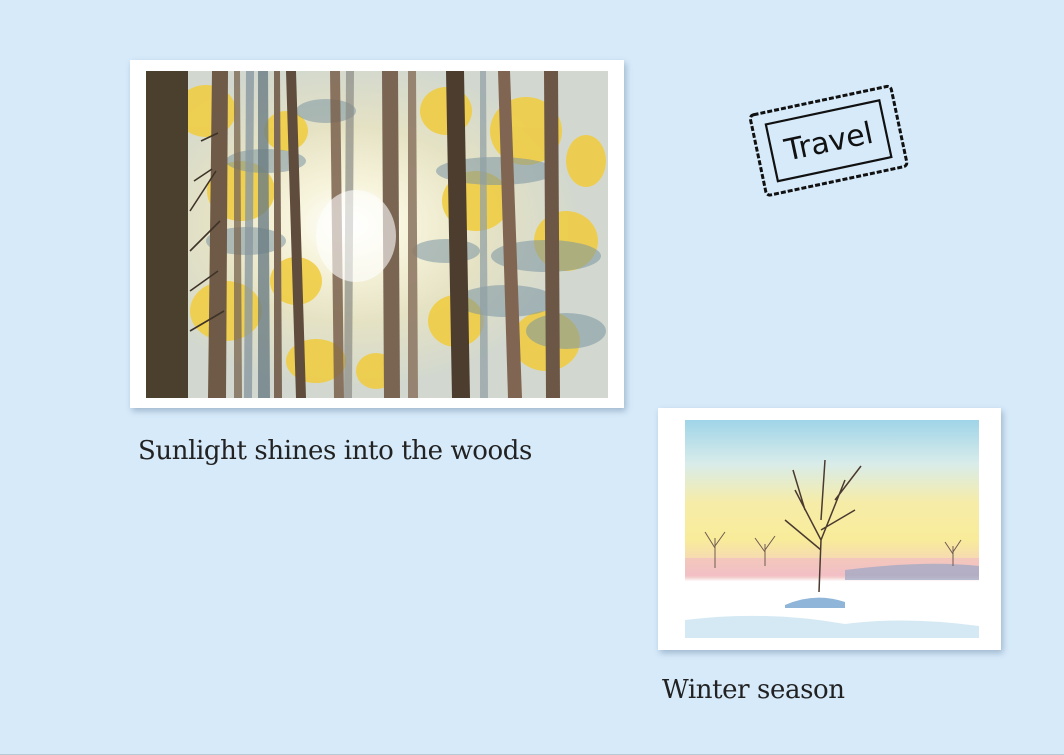  I want to click on stamp-text: Travel, so click(828, 142).